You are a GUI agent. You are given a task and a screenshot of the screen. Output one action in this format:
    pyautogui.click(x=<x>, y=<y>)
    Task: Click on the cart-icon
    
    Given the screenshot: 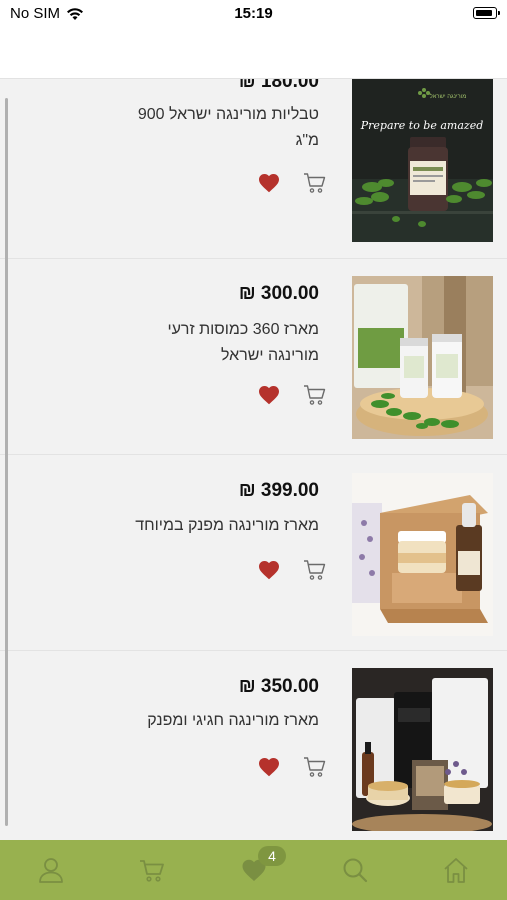 What is the action you would take?
    pyautogui.click(x=152, y=870)
    